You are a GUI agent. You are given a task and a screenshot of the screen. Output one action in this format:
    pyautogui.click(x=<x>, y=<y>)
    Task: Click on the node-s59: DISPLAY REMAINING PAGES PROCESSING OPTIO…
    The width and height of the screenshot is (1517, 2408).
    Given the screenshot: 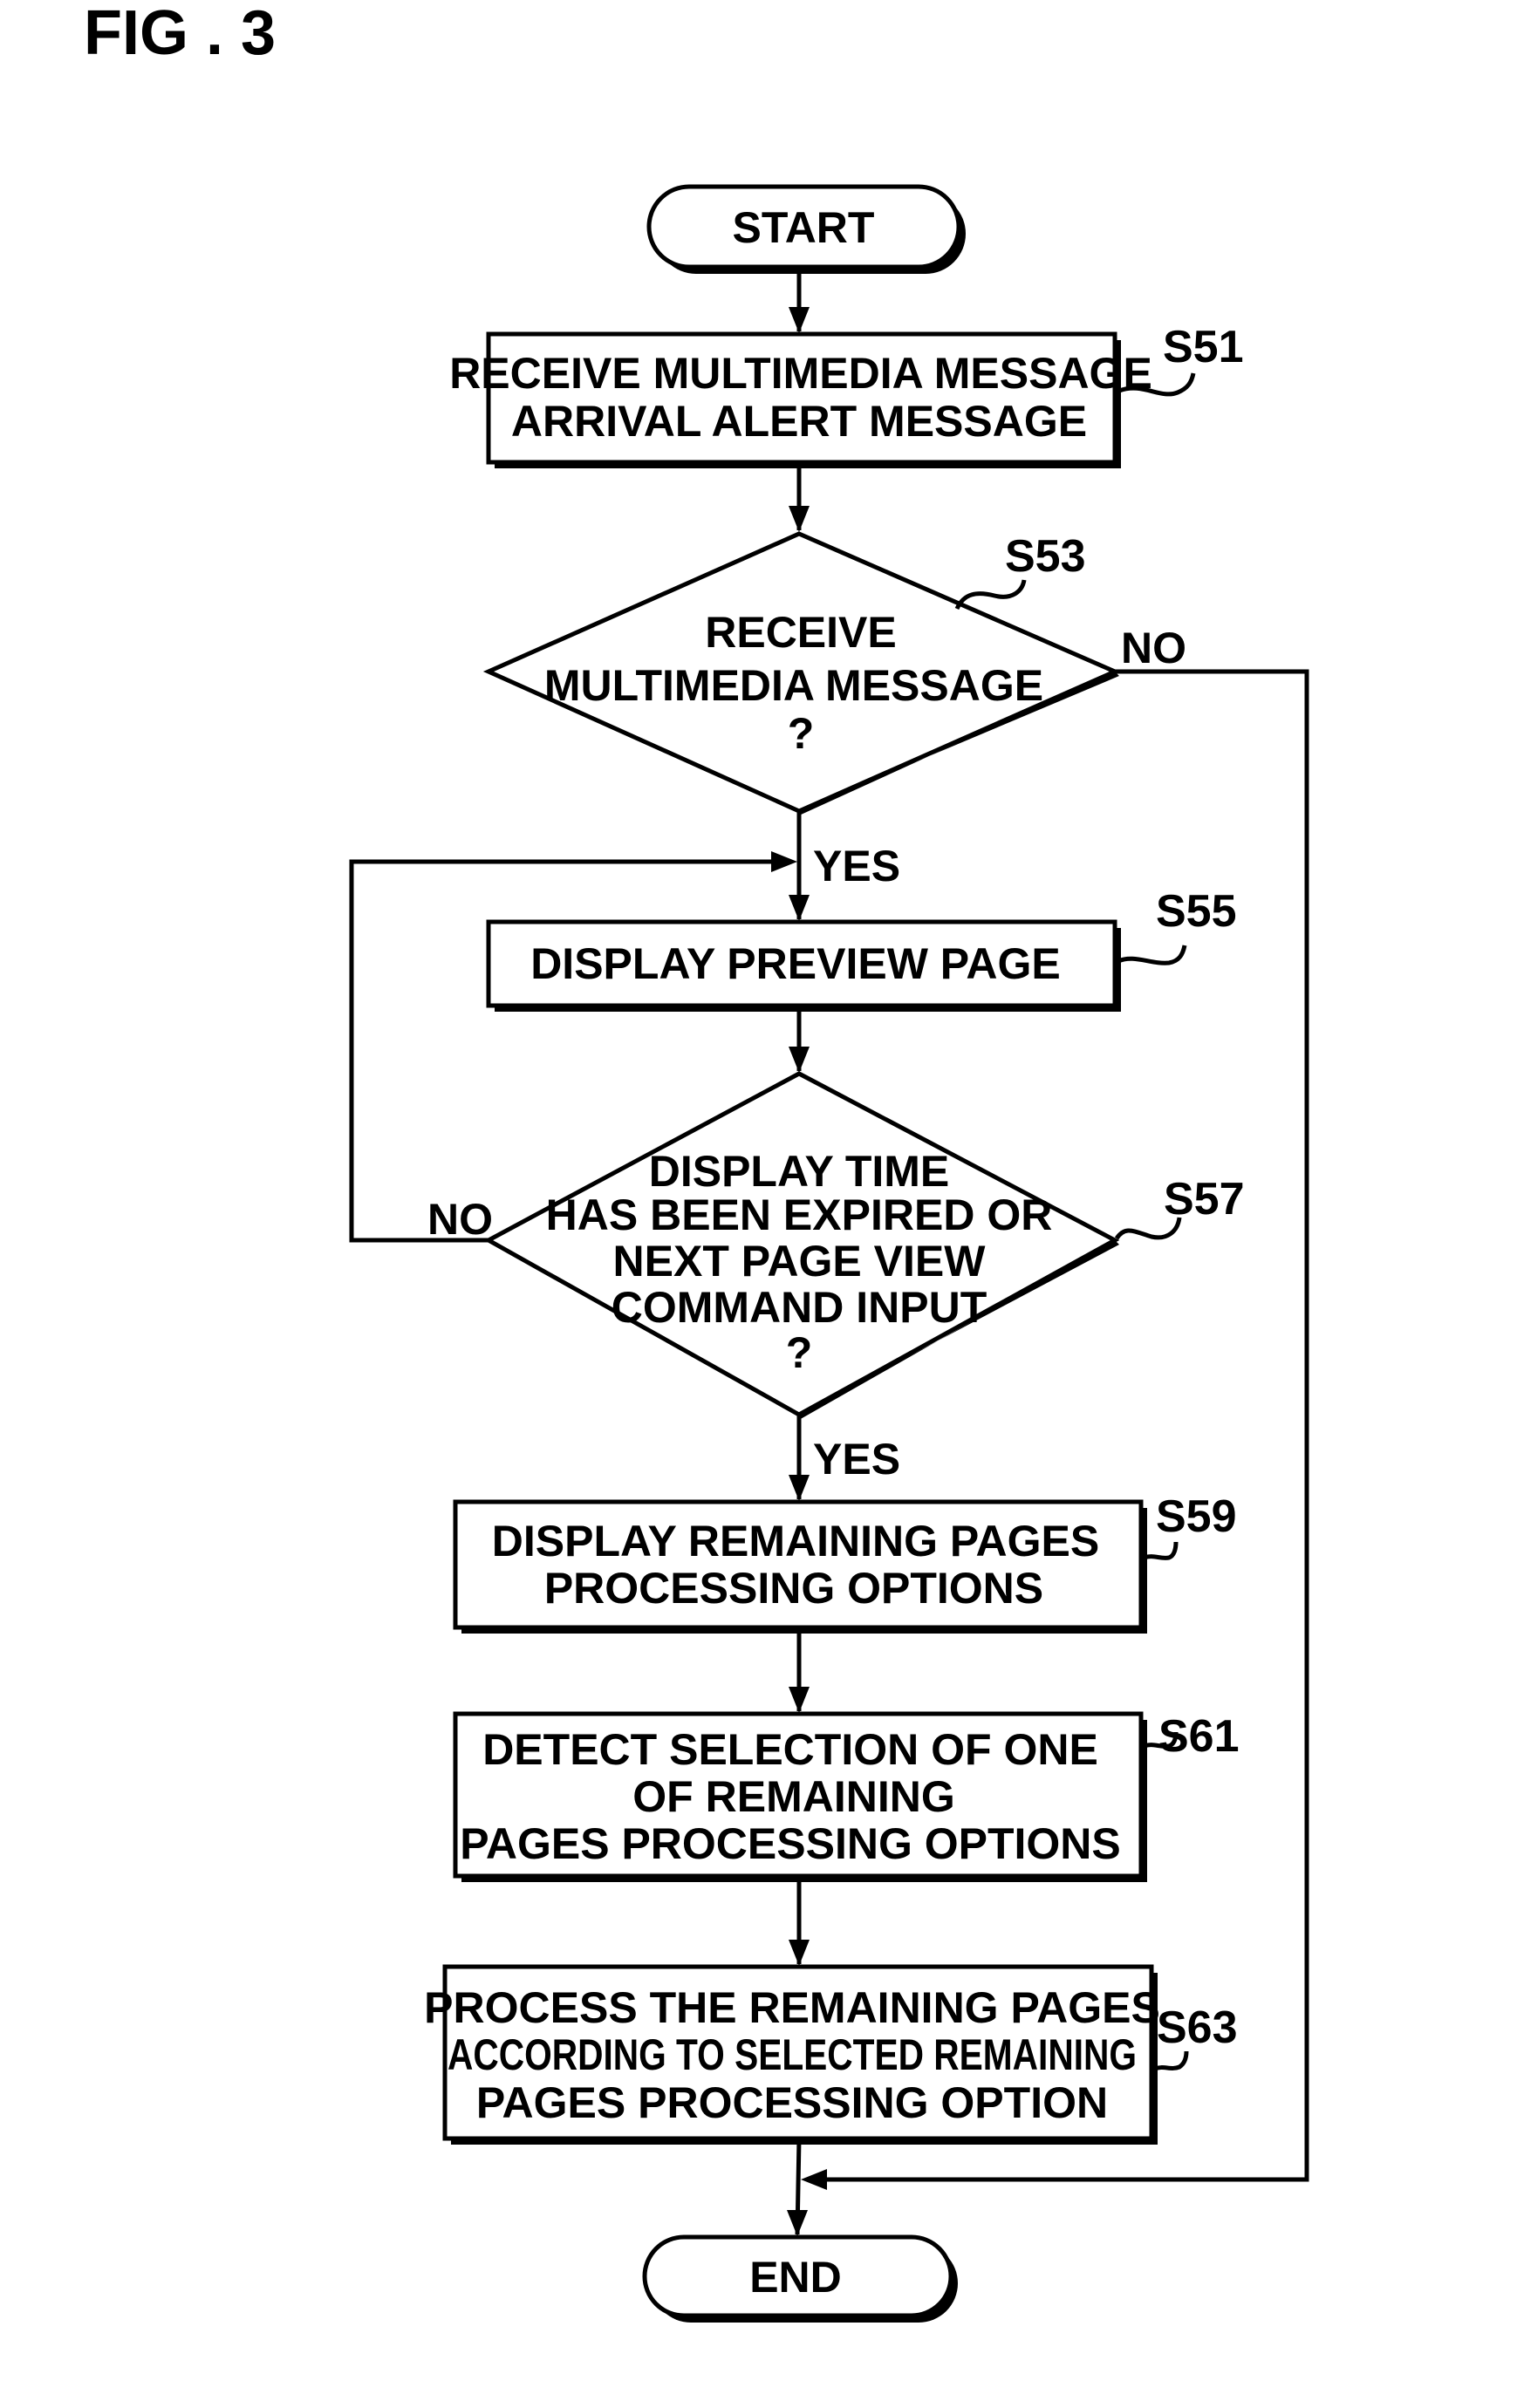 What is the action you would take?
    pyautogui.click(x=845, y=1562)
    